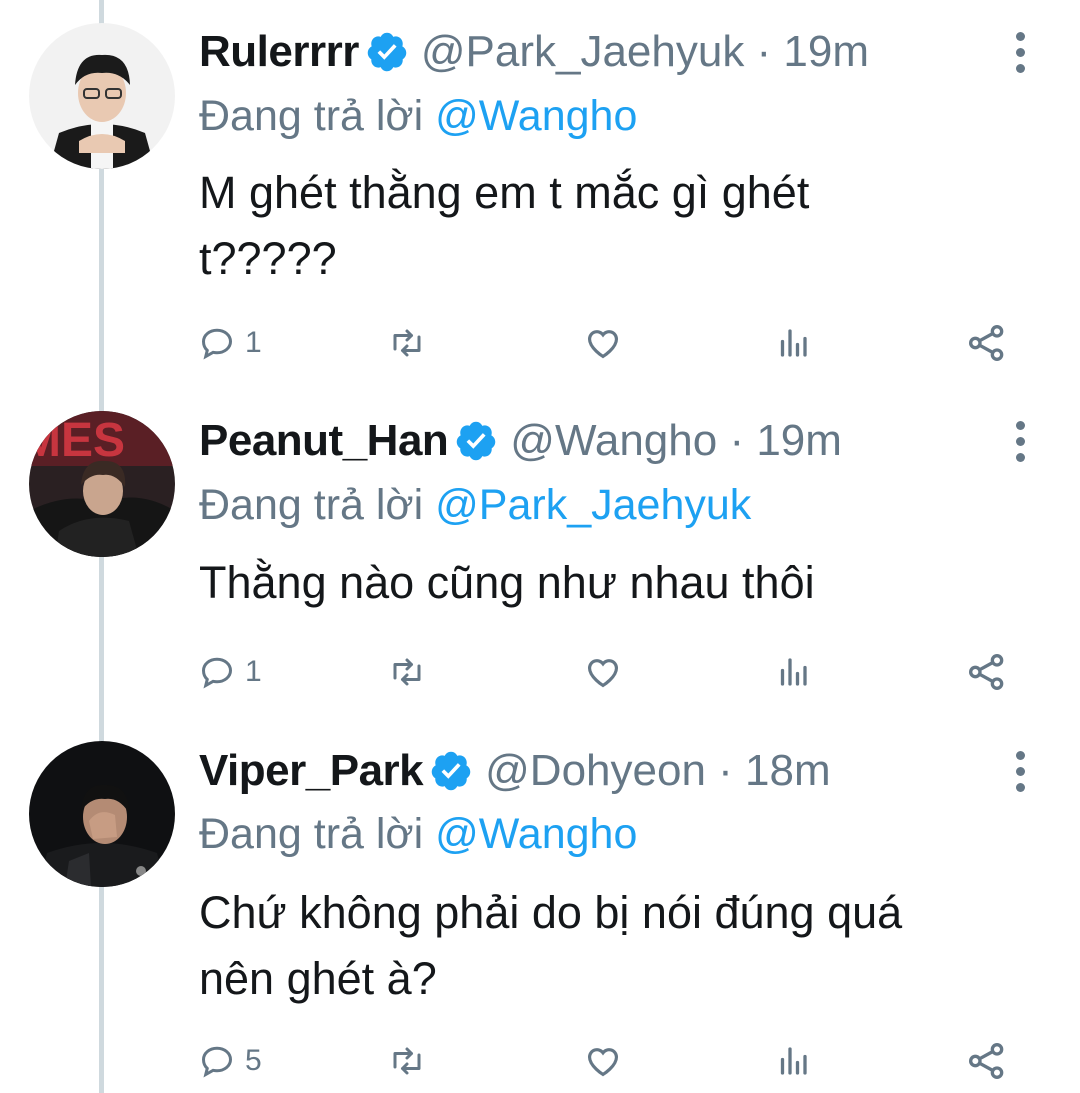  What do you see at coordinates (551, 912) in the screenshot?
I see `tweet-text-line: Chứ không phải do bị nói đúng quá` at bounding box center [551, 912].